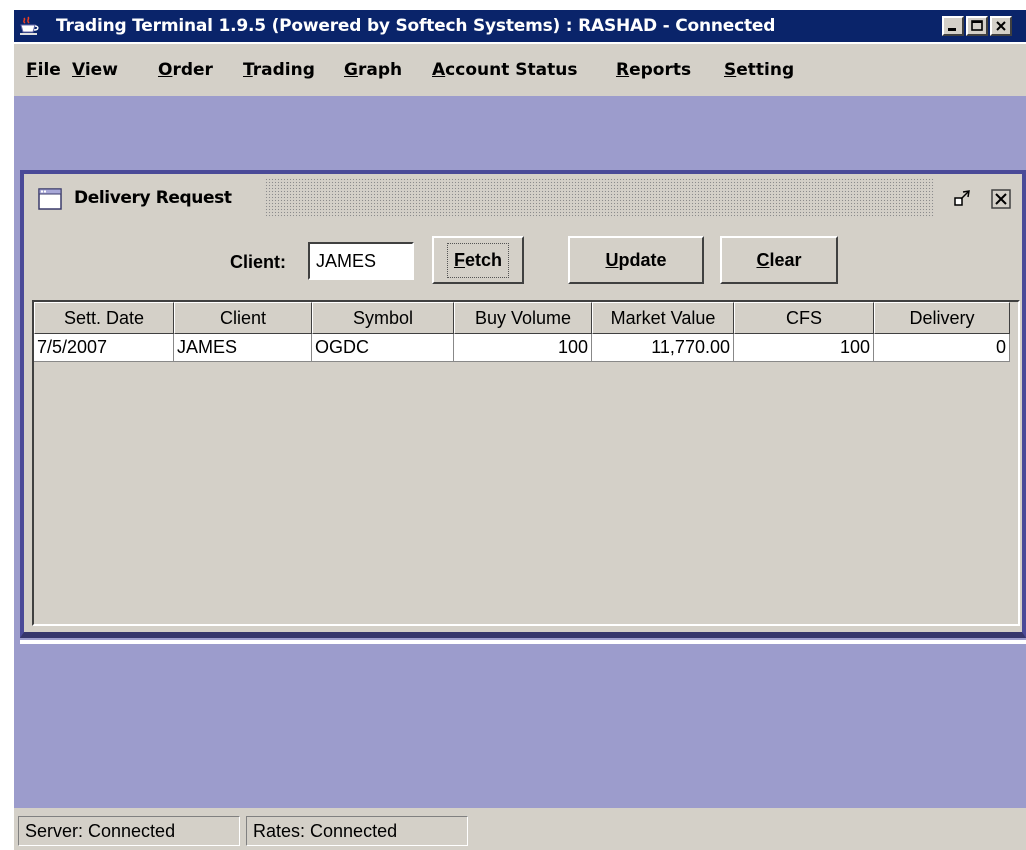 Image resolution: width=1026 pixels, height=850 pixels. I want to click on menu-reports: Reports, so click(653, 70).